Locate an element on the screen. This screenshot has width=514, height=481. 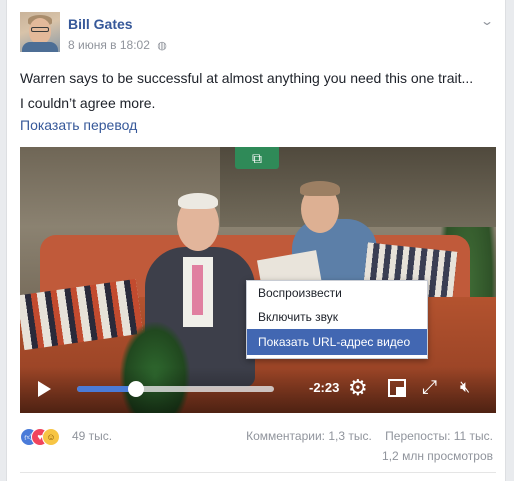
shares-count: Перепосты: 11 тыс. is located at coordinates (439, 436).